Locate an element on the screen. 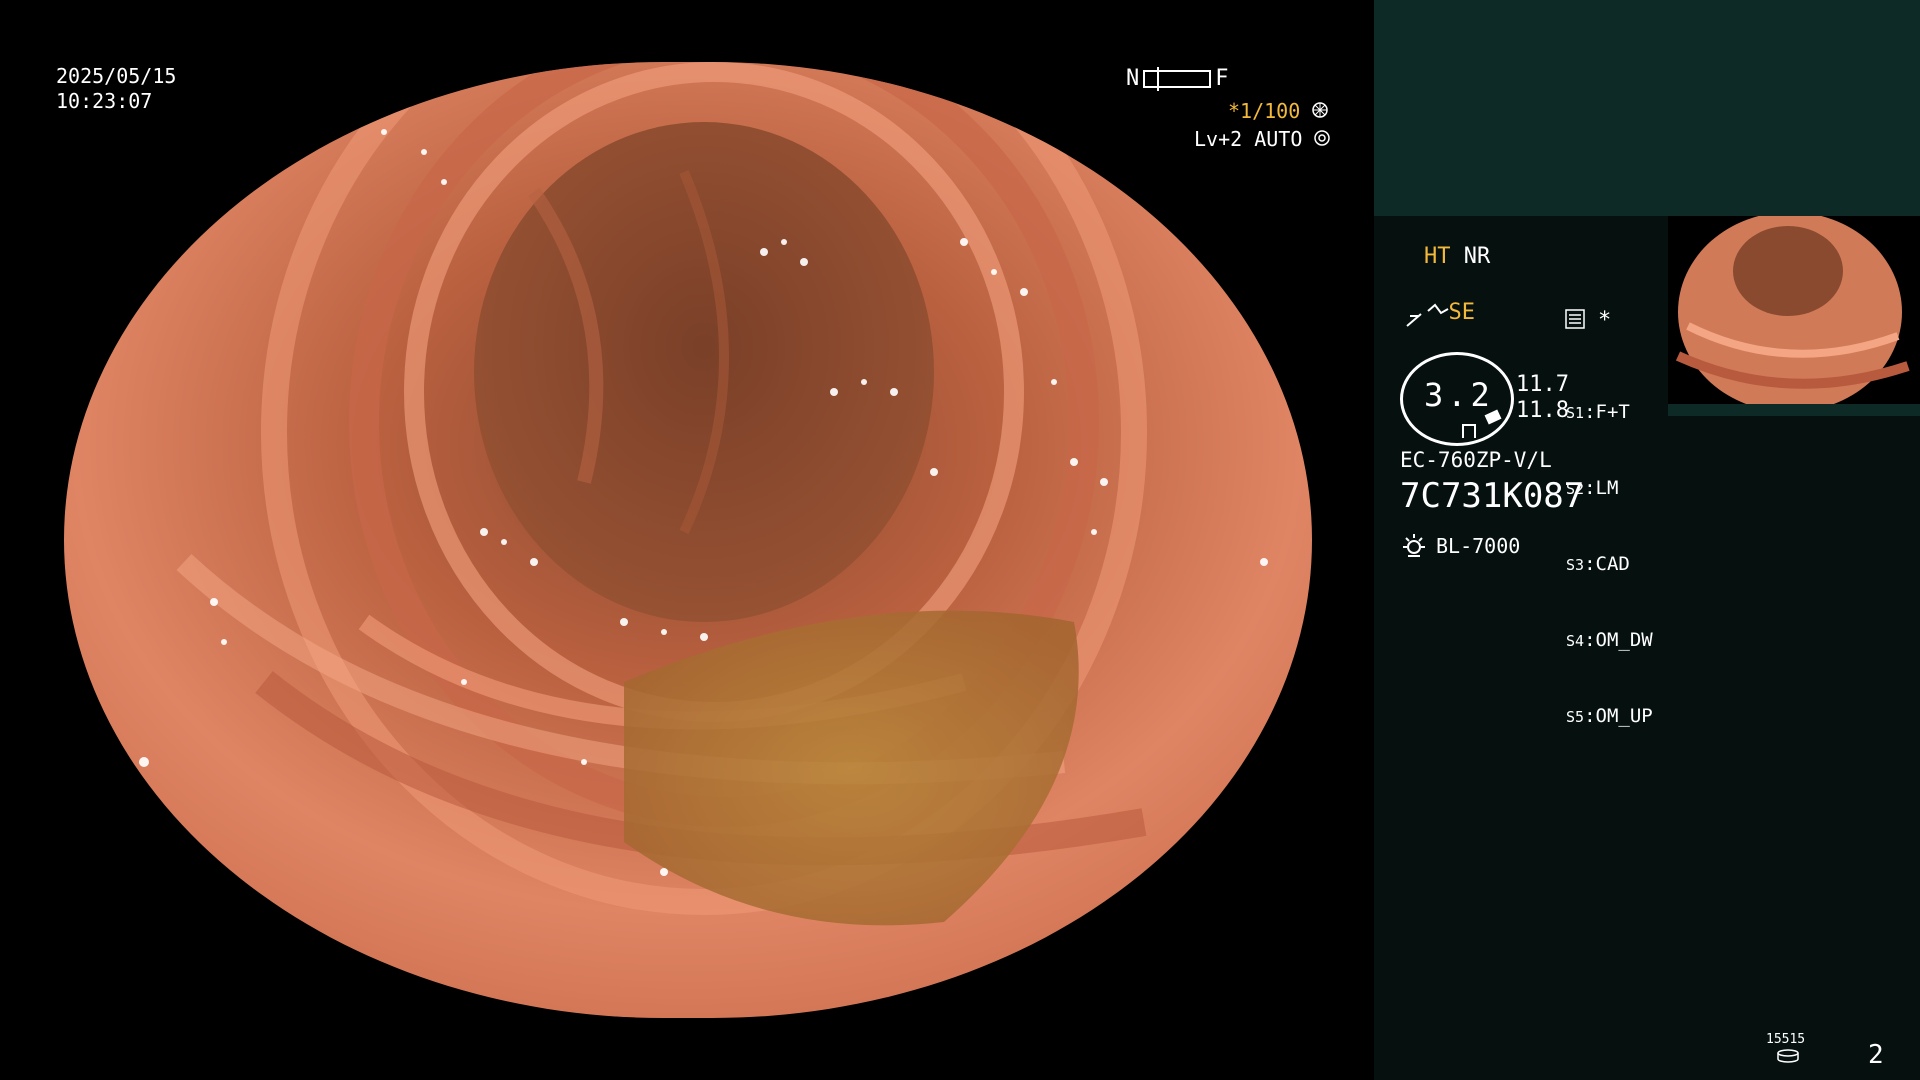 This screenshot has width=1920, height=1080. asterisk-mark: * is located at coordinates (1605, 320).